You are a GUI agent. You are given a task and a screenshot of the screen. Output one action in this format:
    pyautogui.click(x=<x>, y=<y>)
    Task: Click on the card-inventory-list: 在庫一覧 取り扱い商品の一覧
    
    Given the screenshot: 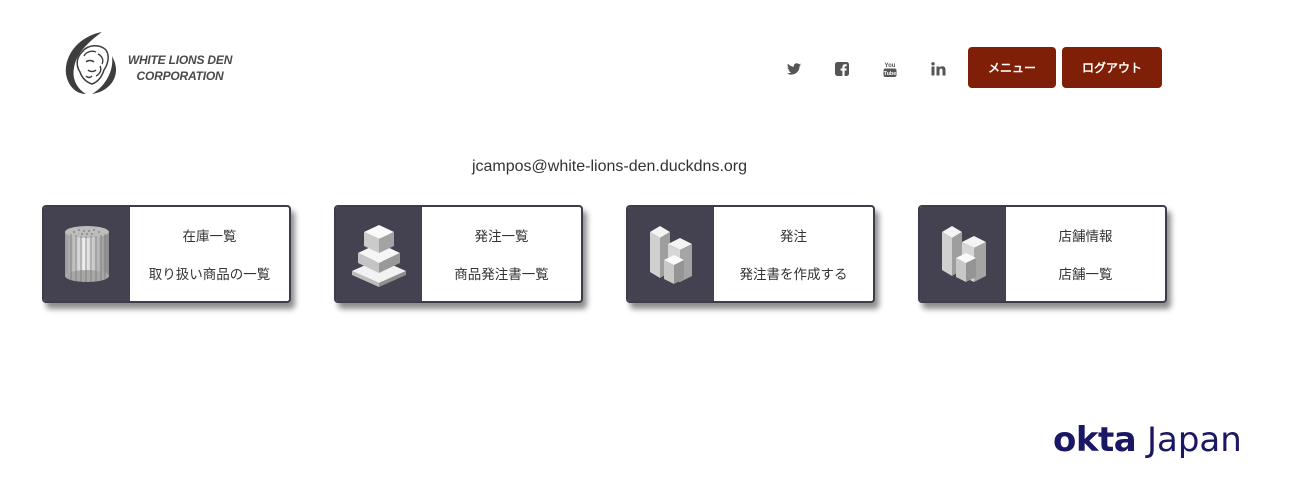 What is the action you would take?
    pyautogui.click(x=166, y=254)
    